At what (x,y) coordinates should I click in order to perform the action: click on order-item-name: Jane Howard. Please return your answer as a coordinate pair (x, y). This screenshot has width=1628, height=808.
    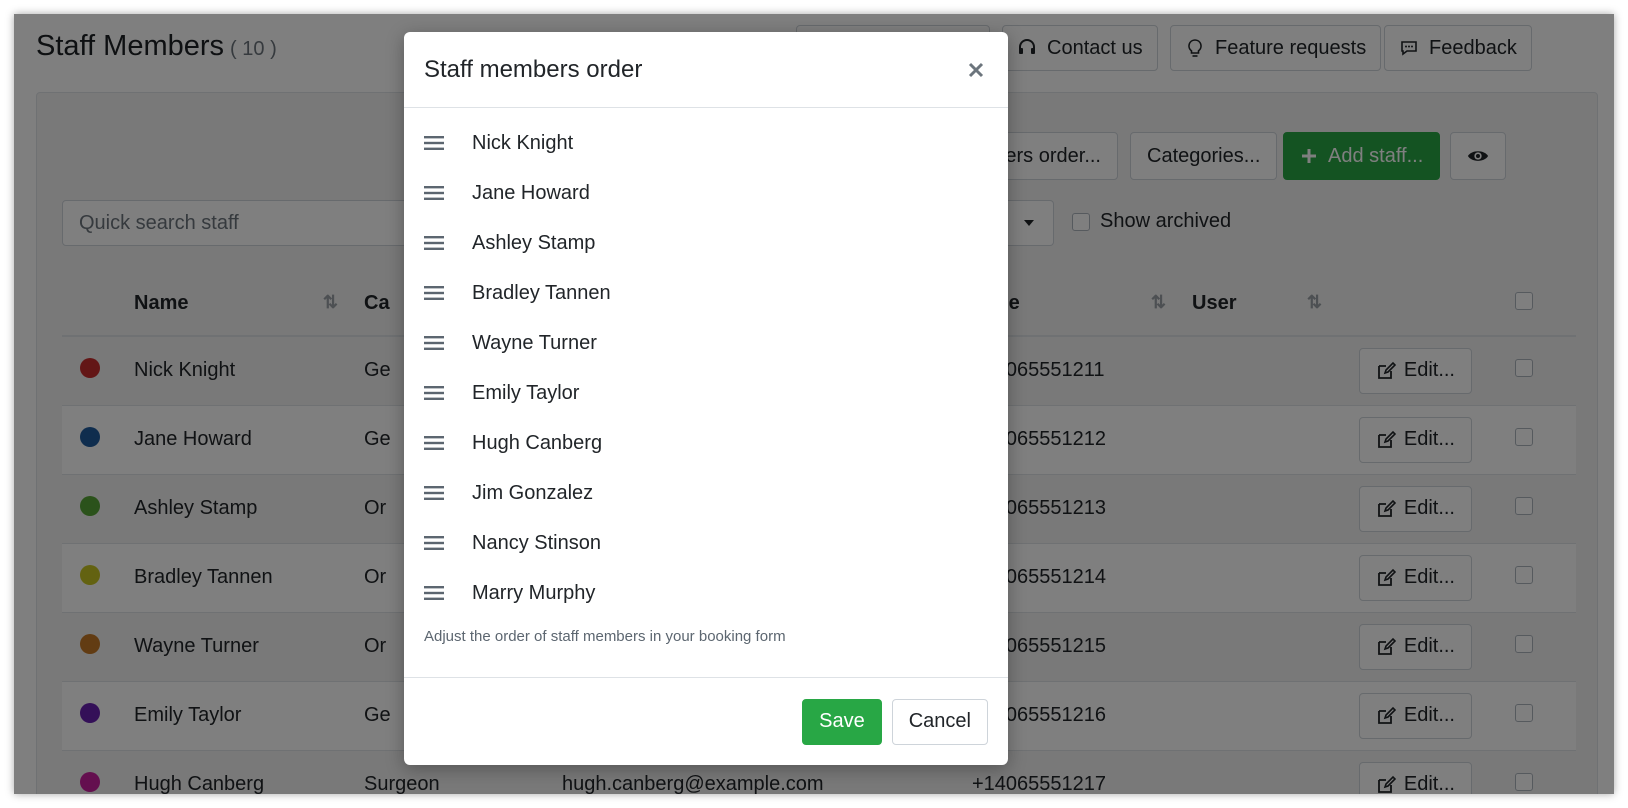
    Looking at the image, I should click on (531, 192).